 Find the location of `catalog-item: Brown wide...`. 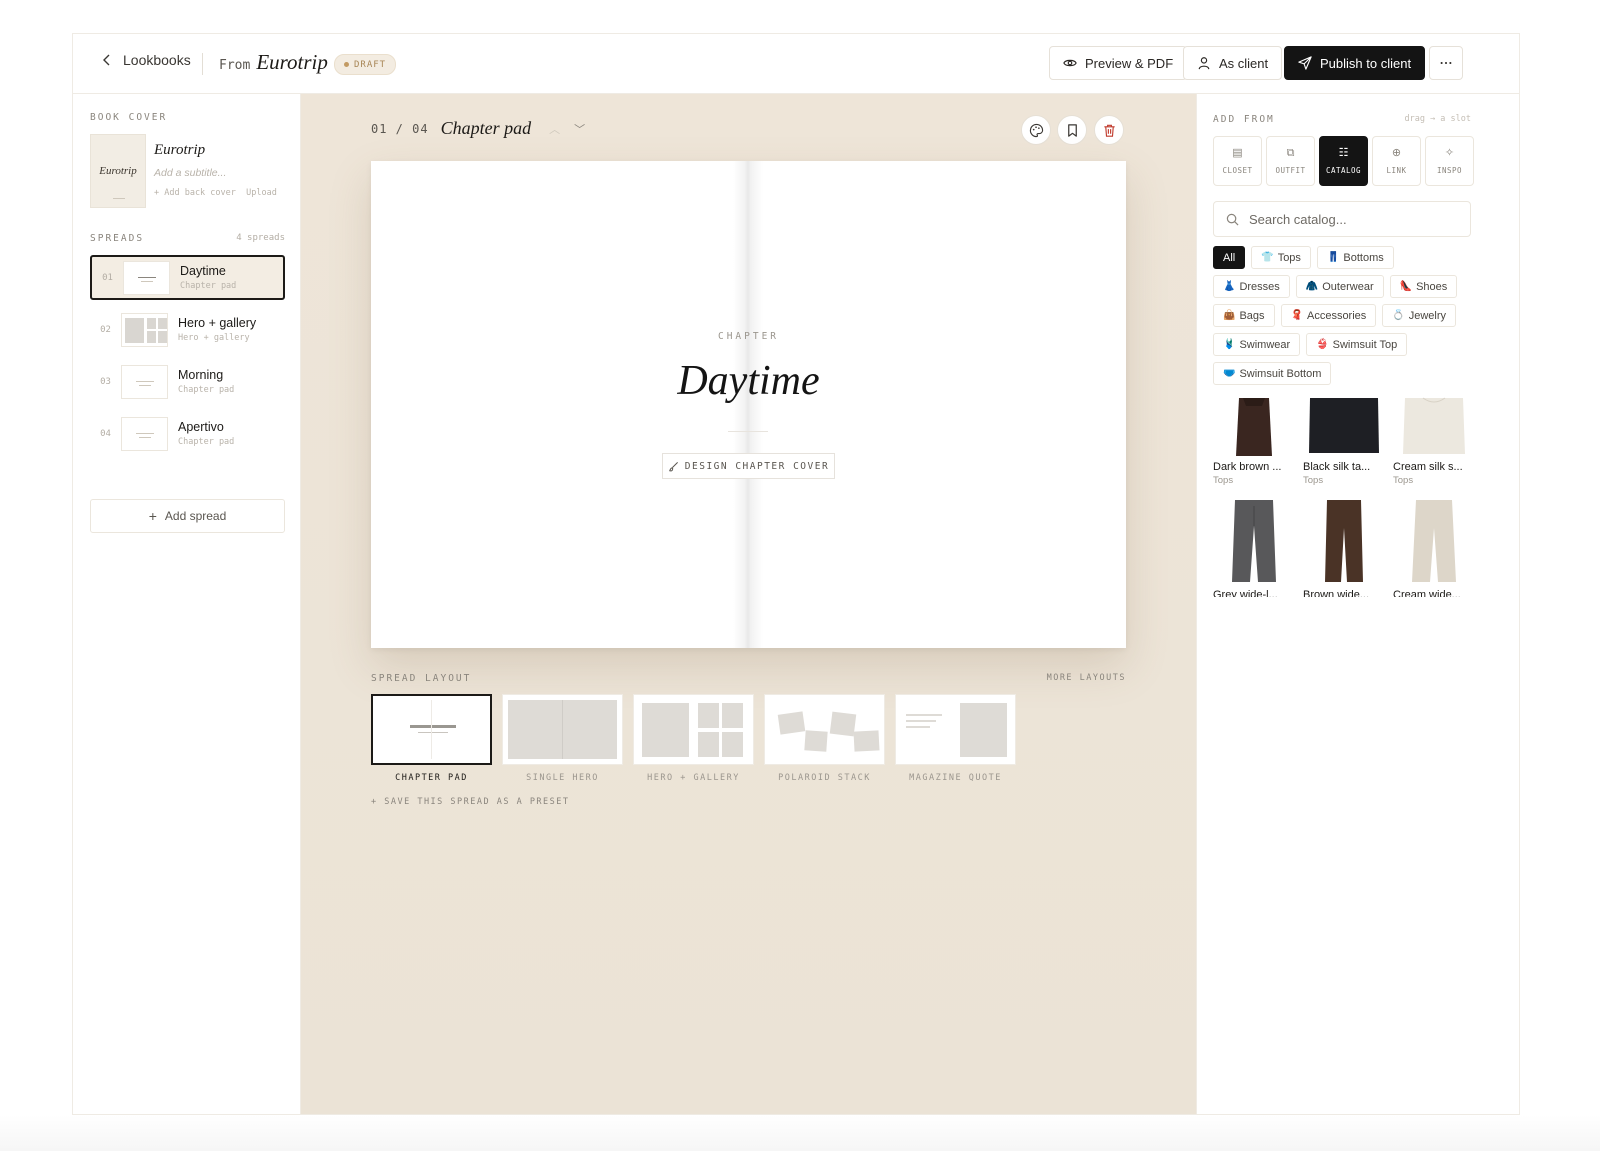

catalog-item: Brown wide... is located at coordinates (1344, 547).